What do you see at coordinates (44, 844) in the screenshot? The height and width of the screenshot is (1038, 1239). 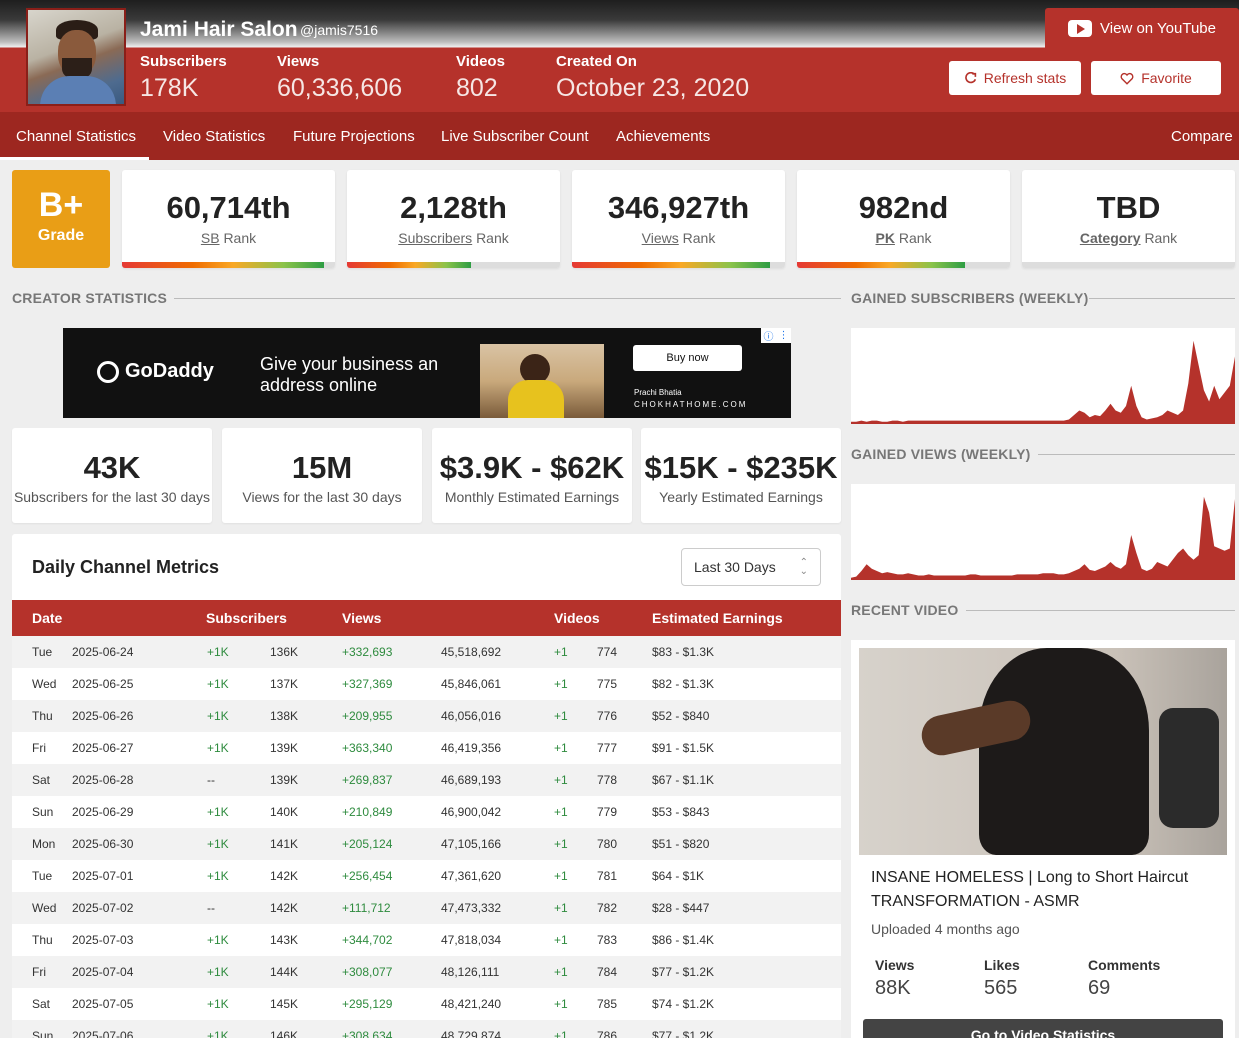 I see `cell-day: Mon` at bounding box center [44, 844].